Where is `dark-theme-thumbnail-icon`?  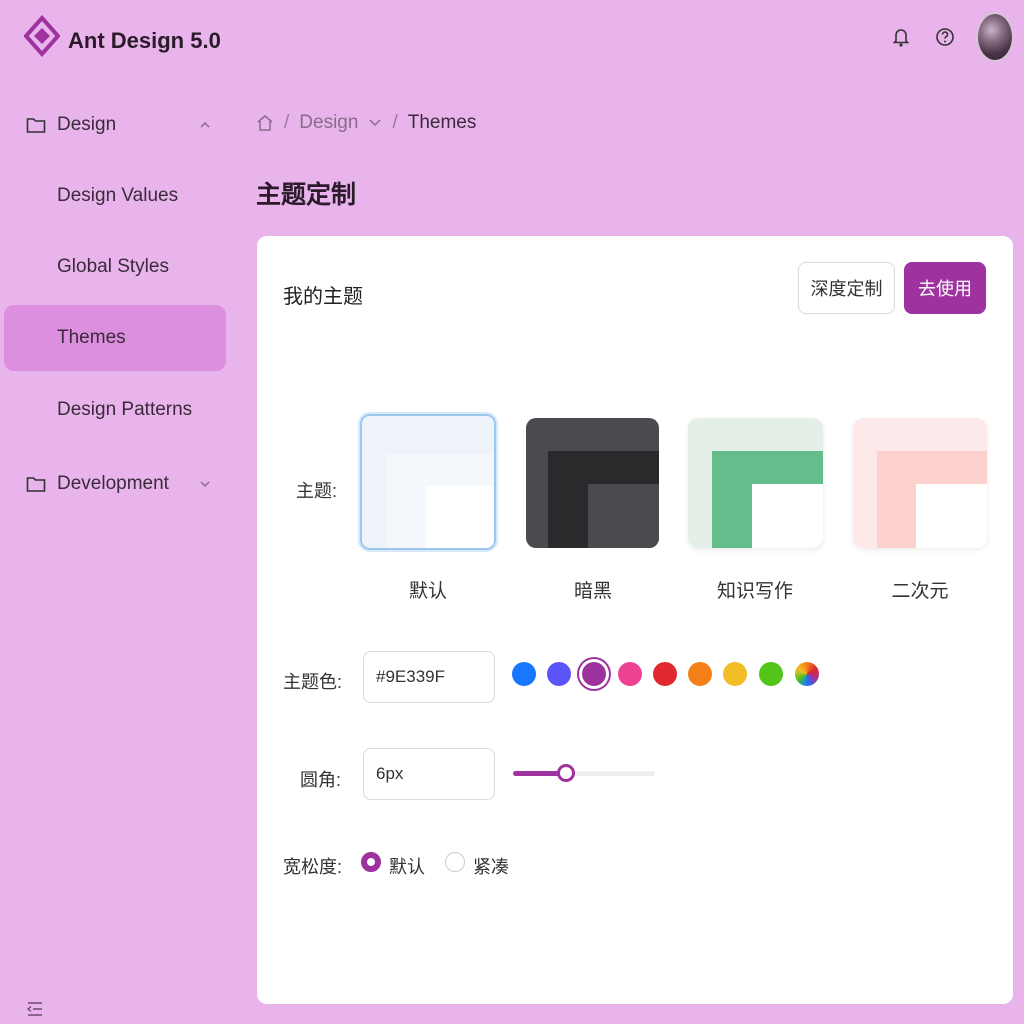
dark-theme-thumbnail-icon is located at coordinates (592, 483).